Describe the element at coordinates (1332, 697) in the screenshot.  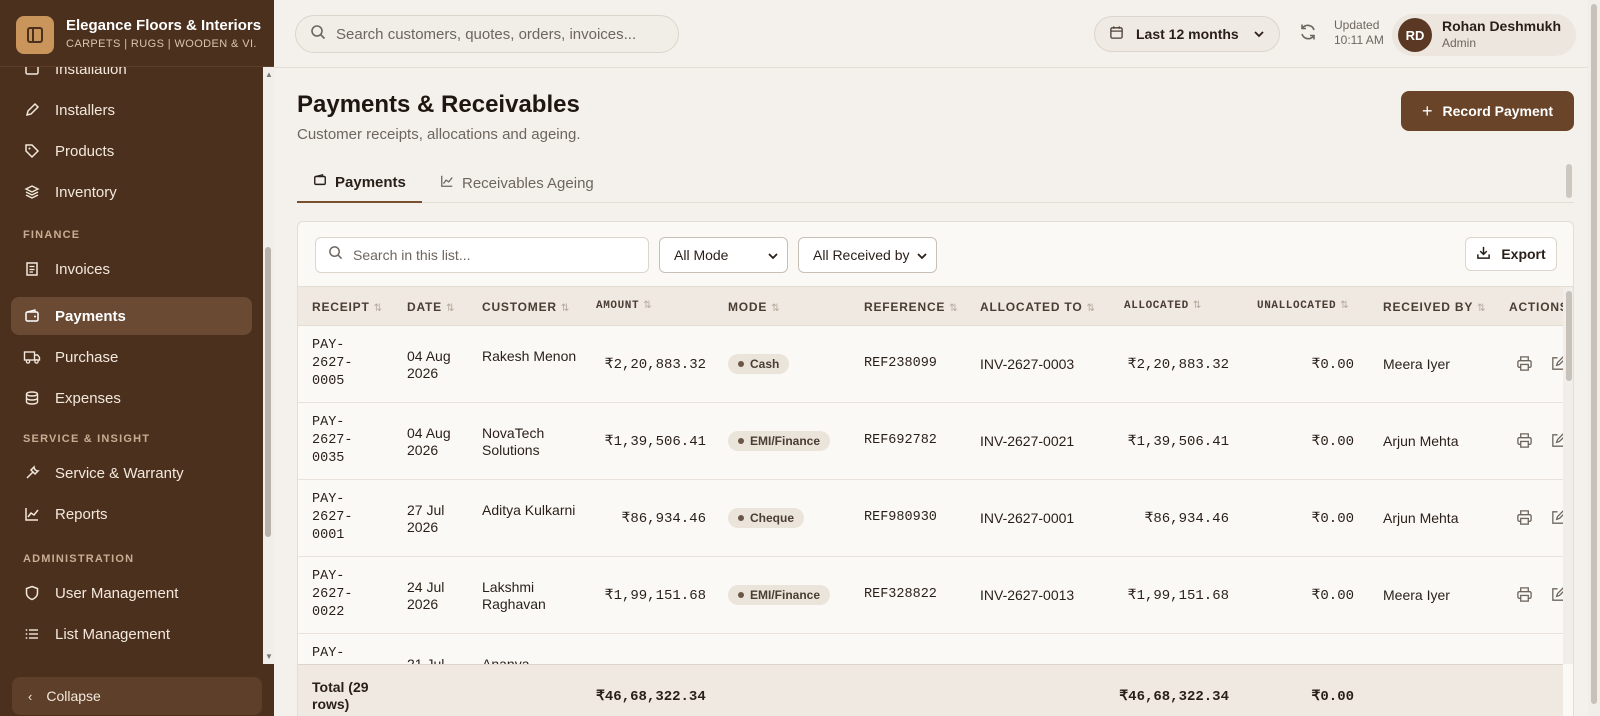
I see `total-unallocated: ₹0.00` at that location.